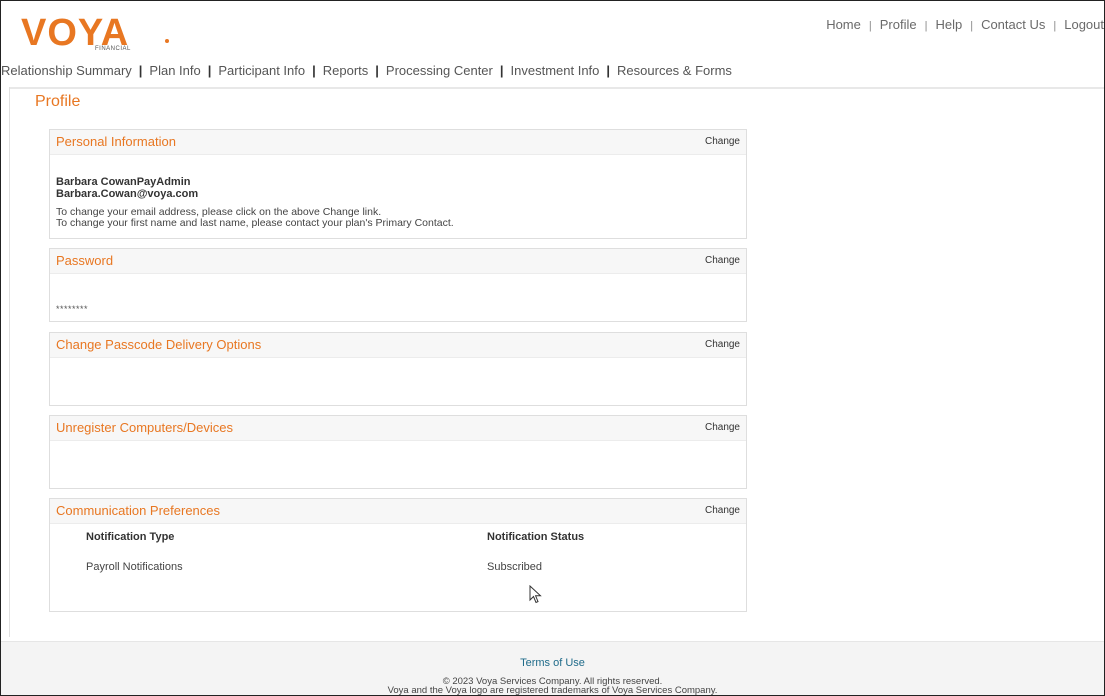 The image size is (1105, 696). I want to click on panel-header: Personal Information Change, so click(398, 142).